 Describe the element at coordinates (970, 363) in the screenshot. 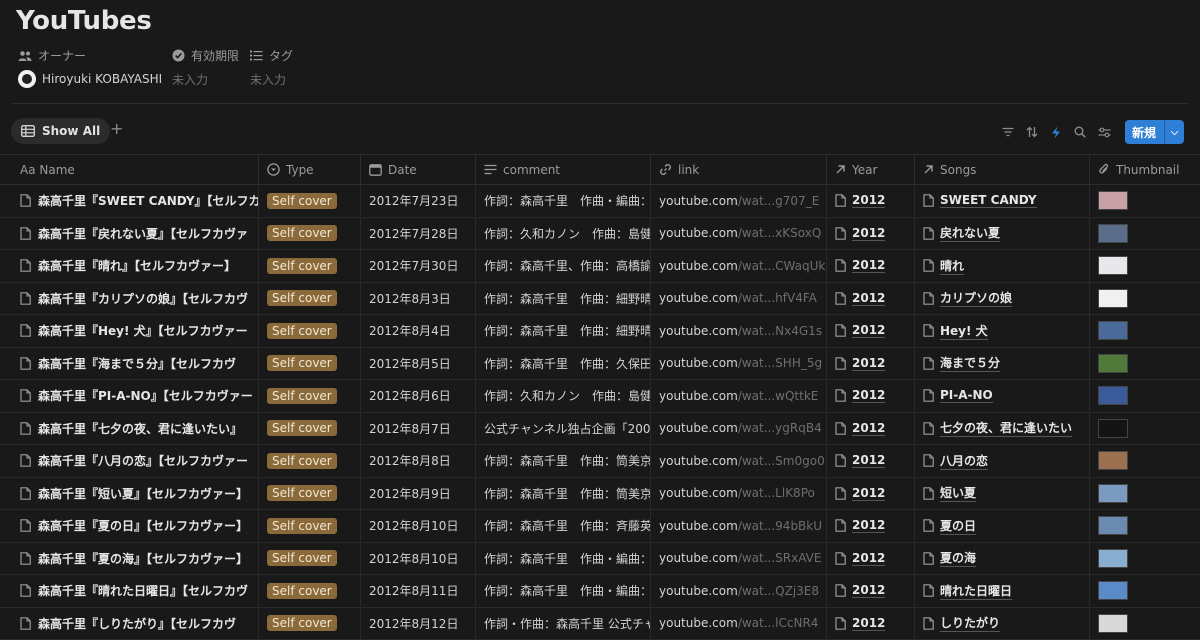

I see `song-relation: 海まで５分` at that location.